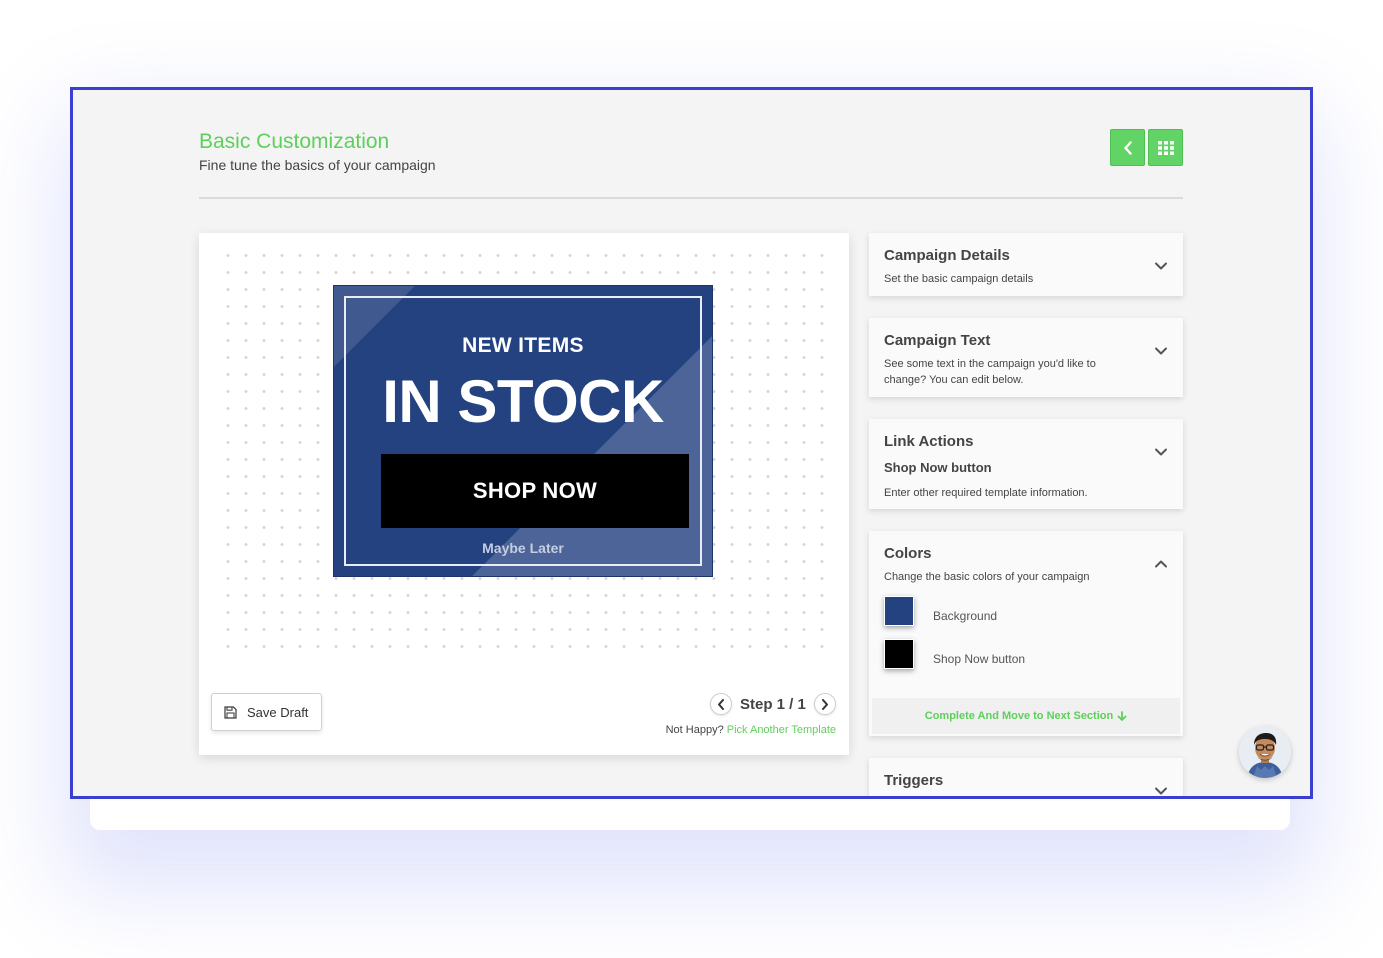 The image size is (1383, 958). What do you see at coordinates (979, 659) in the screenshot?
I see `shop-now-color-label: Shop Now button` at bounding box center [979, 659].